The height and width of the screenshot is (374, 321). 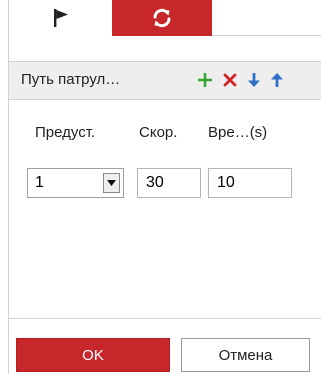 I want to click on flag-icon, so click(x=61, y=18).